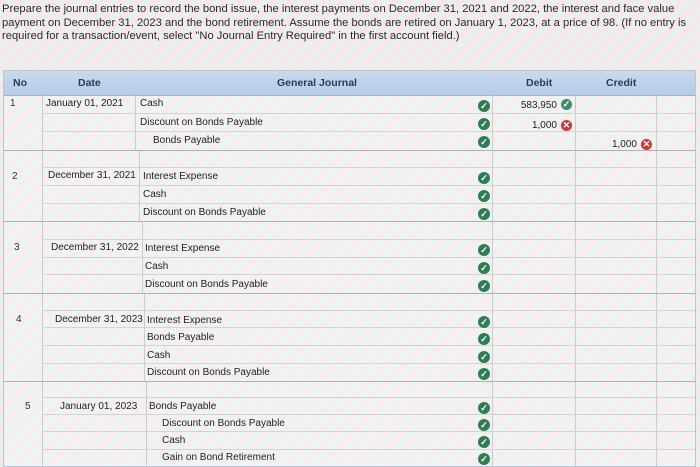 The height and width of the screenshot is (467, 700). What do you see at coordinates (17, 247) in the screenshot?
I see `entry-number: 3` at bounding box center [17, 247].